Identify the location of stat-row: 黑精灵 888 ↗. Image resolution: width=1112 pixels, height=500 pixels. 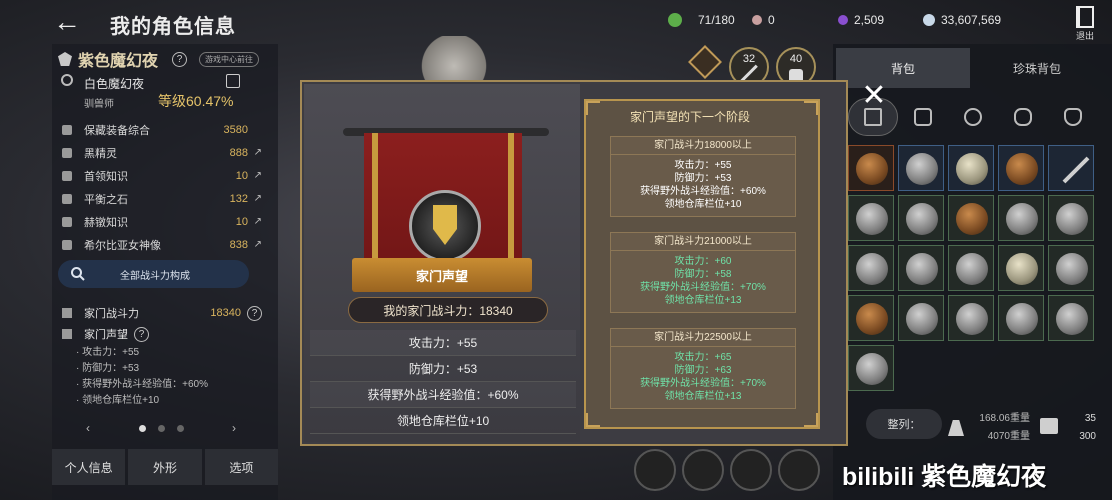
(162, 152).